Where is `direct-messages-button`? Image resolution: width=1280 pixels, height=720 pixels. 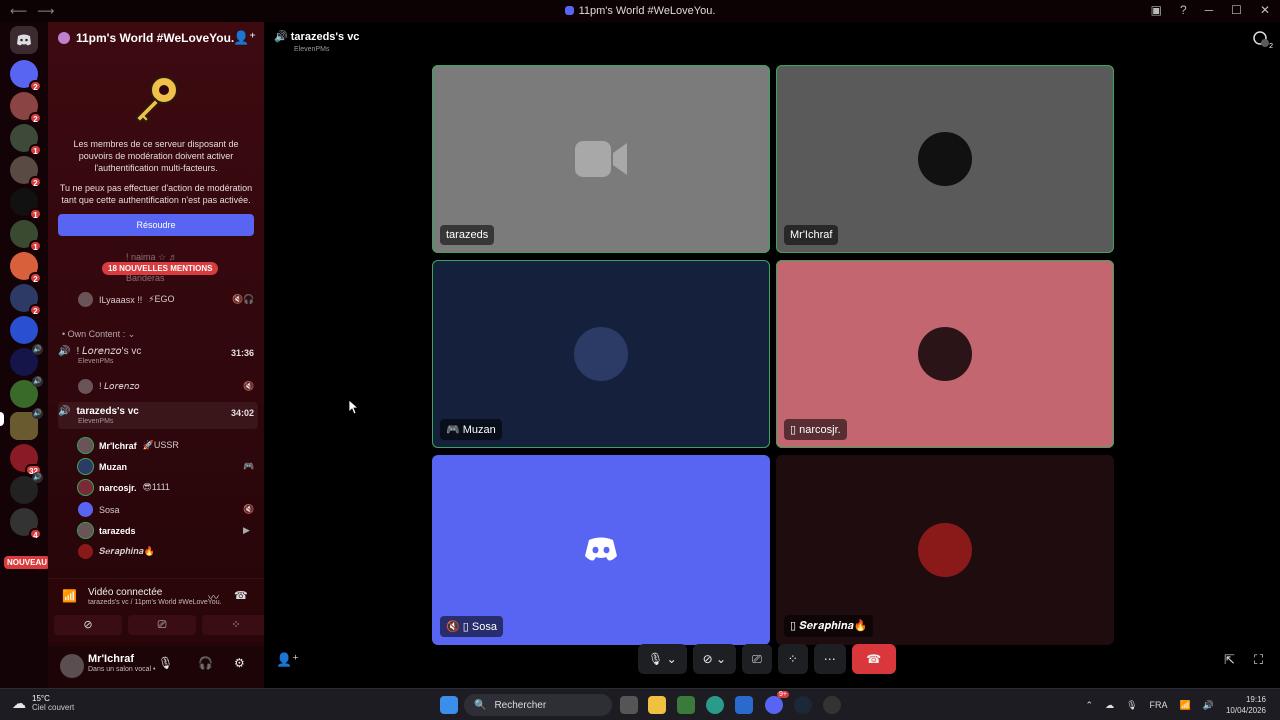
direct-messages-button is located at coordinates (24, 40).